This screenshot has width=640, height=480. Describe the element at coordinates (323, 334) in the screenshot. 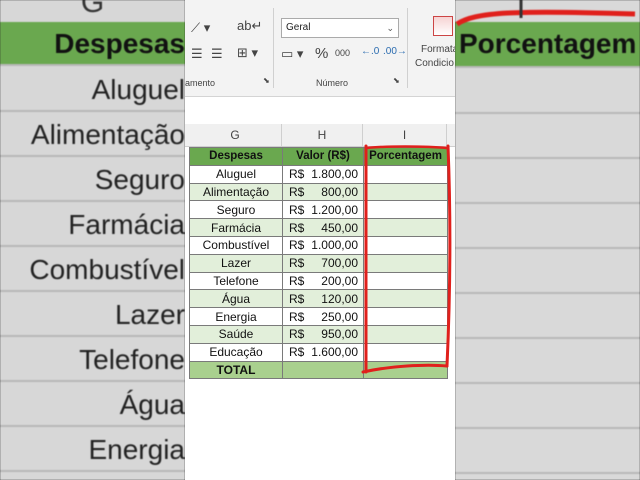

I see `value-cell: R$ 950,00` at that location.